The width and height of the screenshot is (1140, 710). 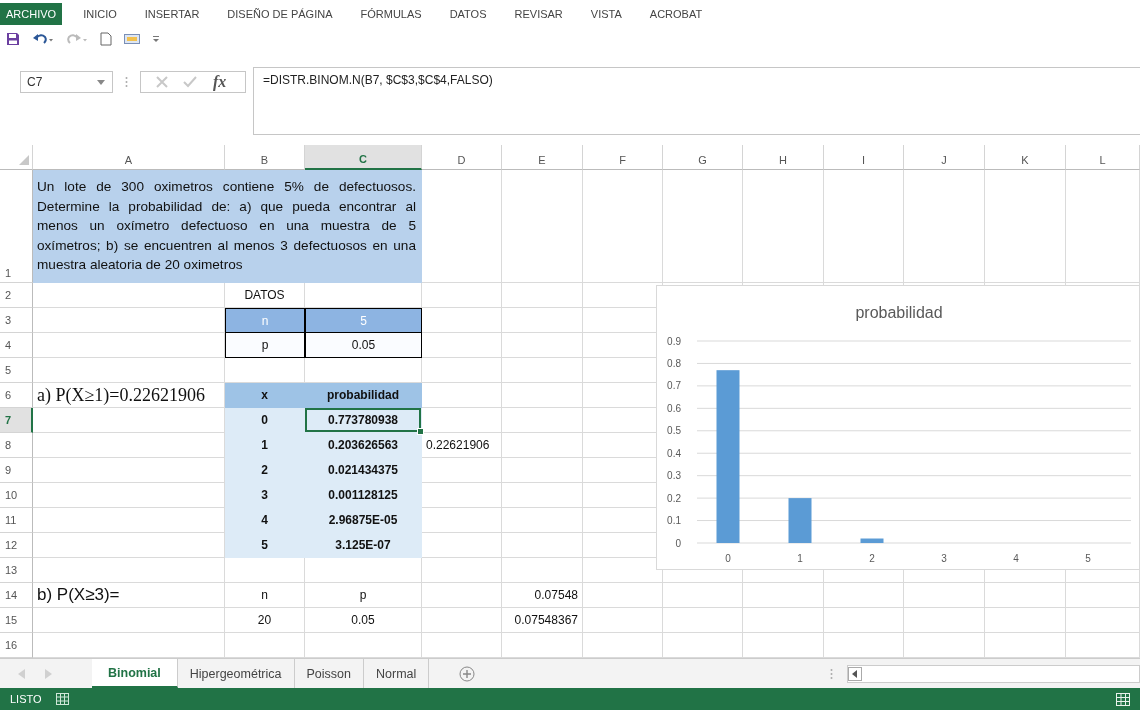 I want to click on axis-label: 0.8, so click(x=674, y=363).